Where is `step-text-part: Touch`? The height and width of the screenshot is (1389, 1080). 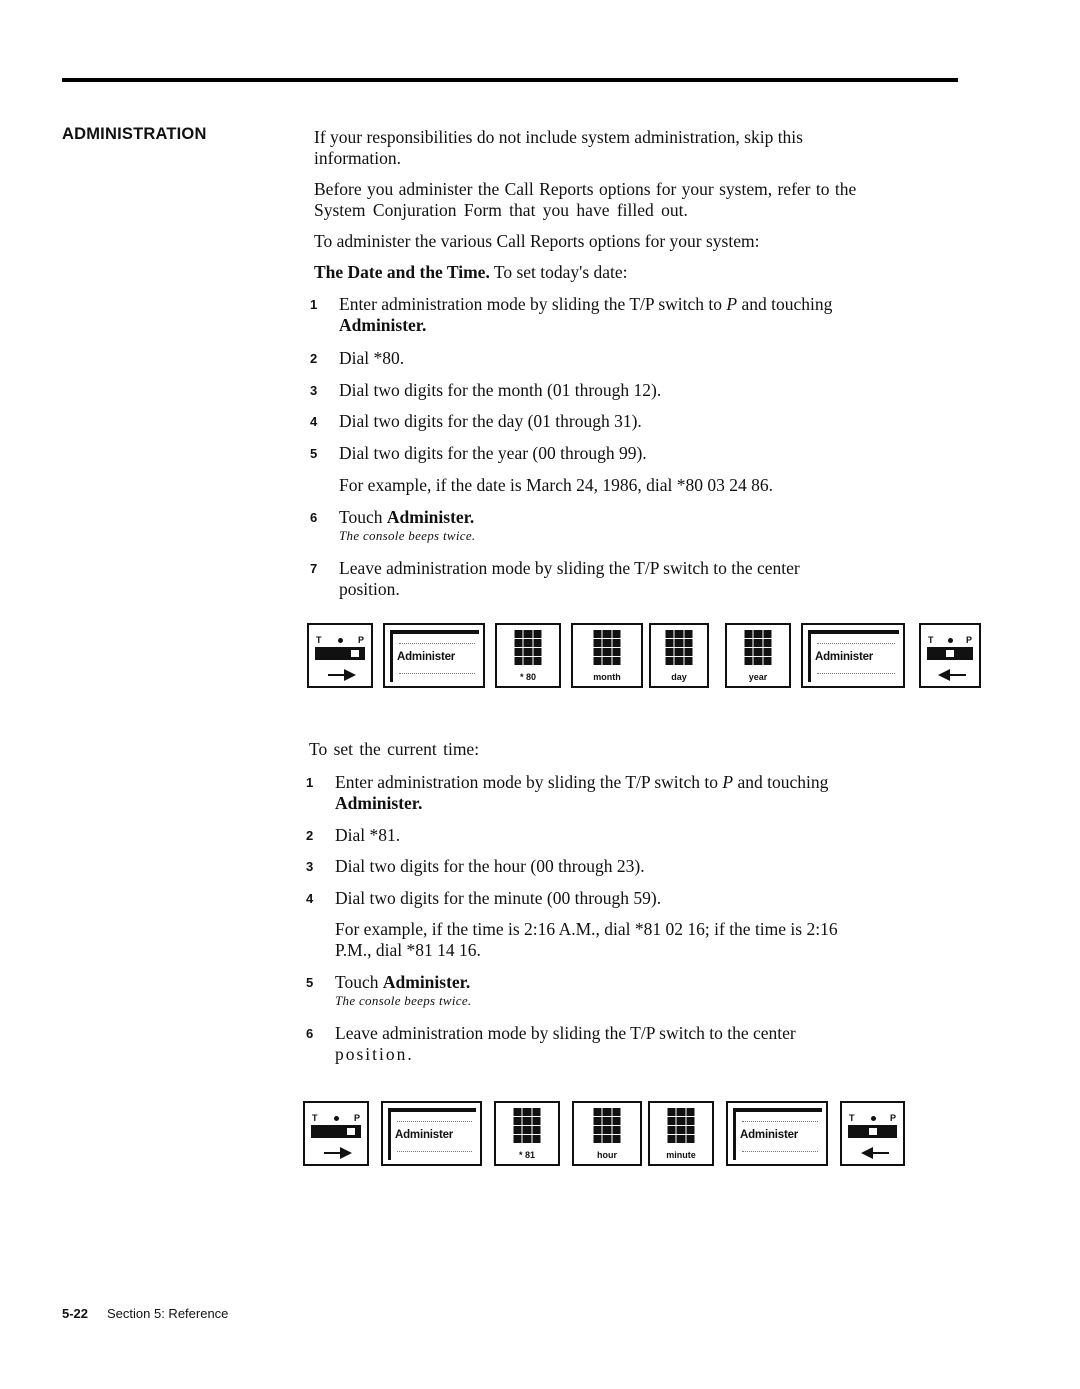 step-text-part: Touch is located at coordinates (363, 517).